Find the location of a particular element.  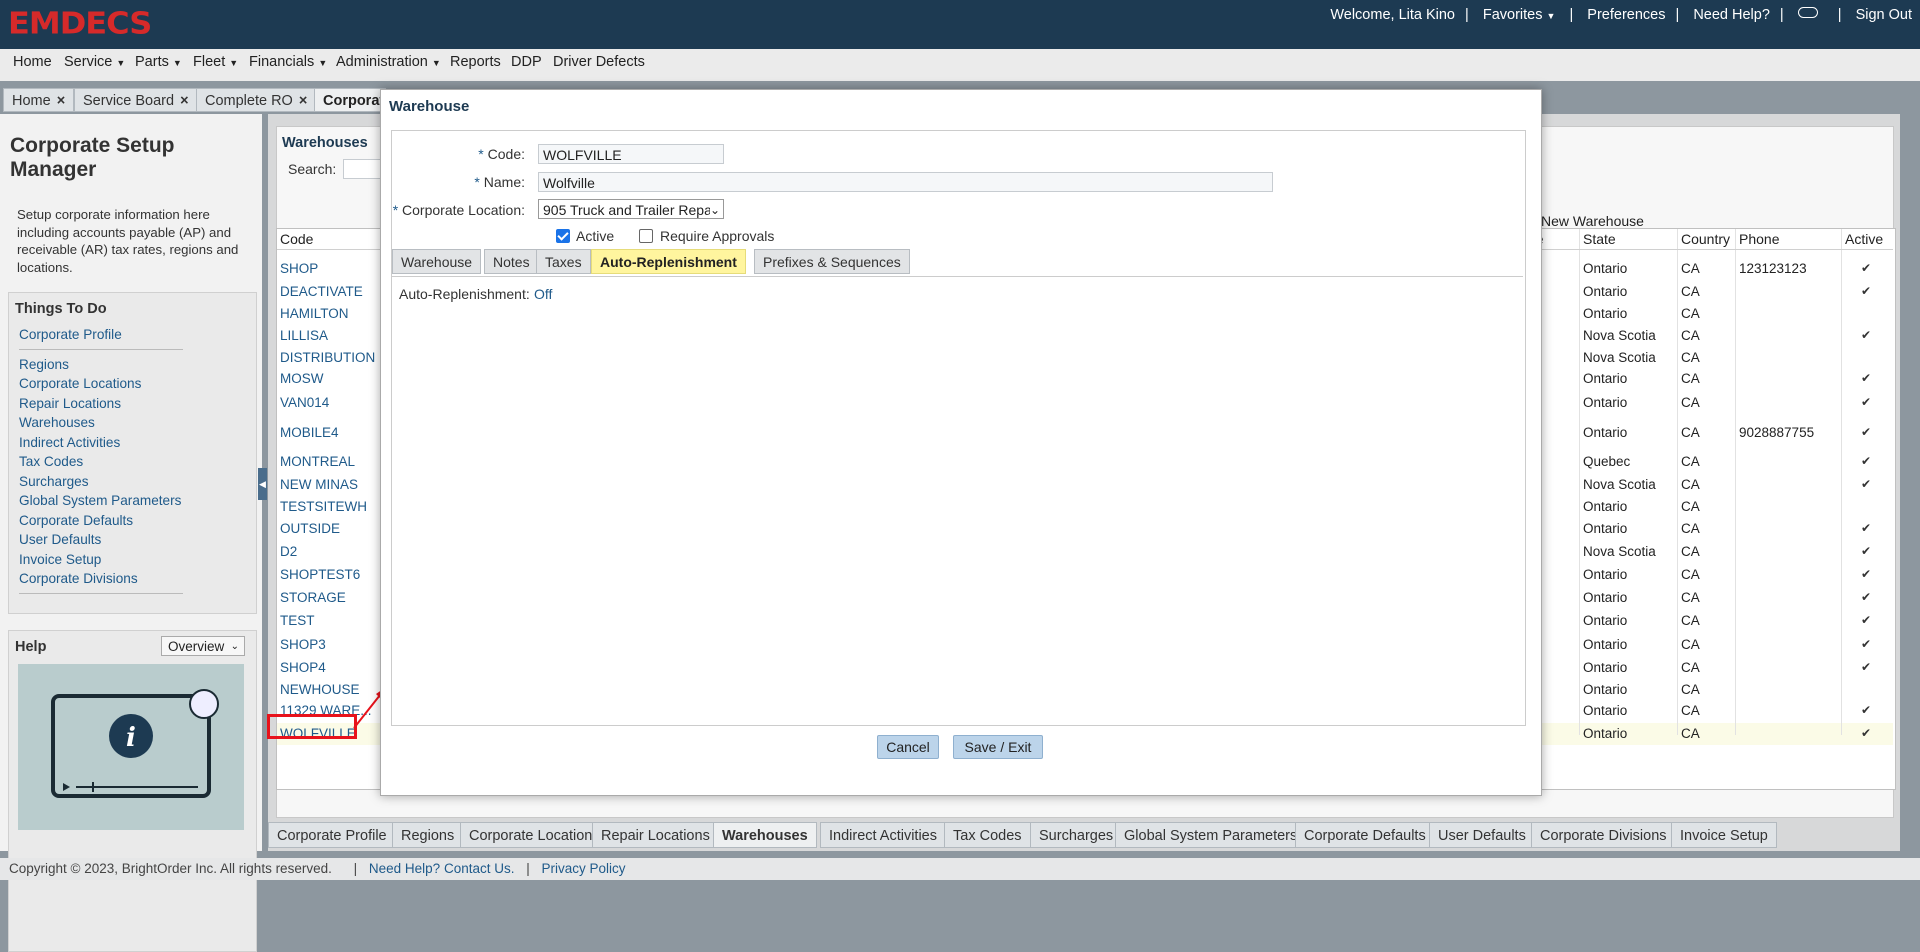

tab-warehouse: Warehouse is located at coordinates (437, 261).